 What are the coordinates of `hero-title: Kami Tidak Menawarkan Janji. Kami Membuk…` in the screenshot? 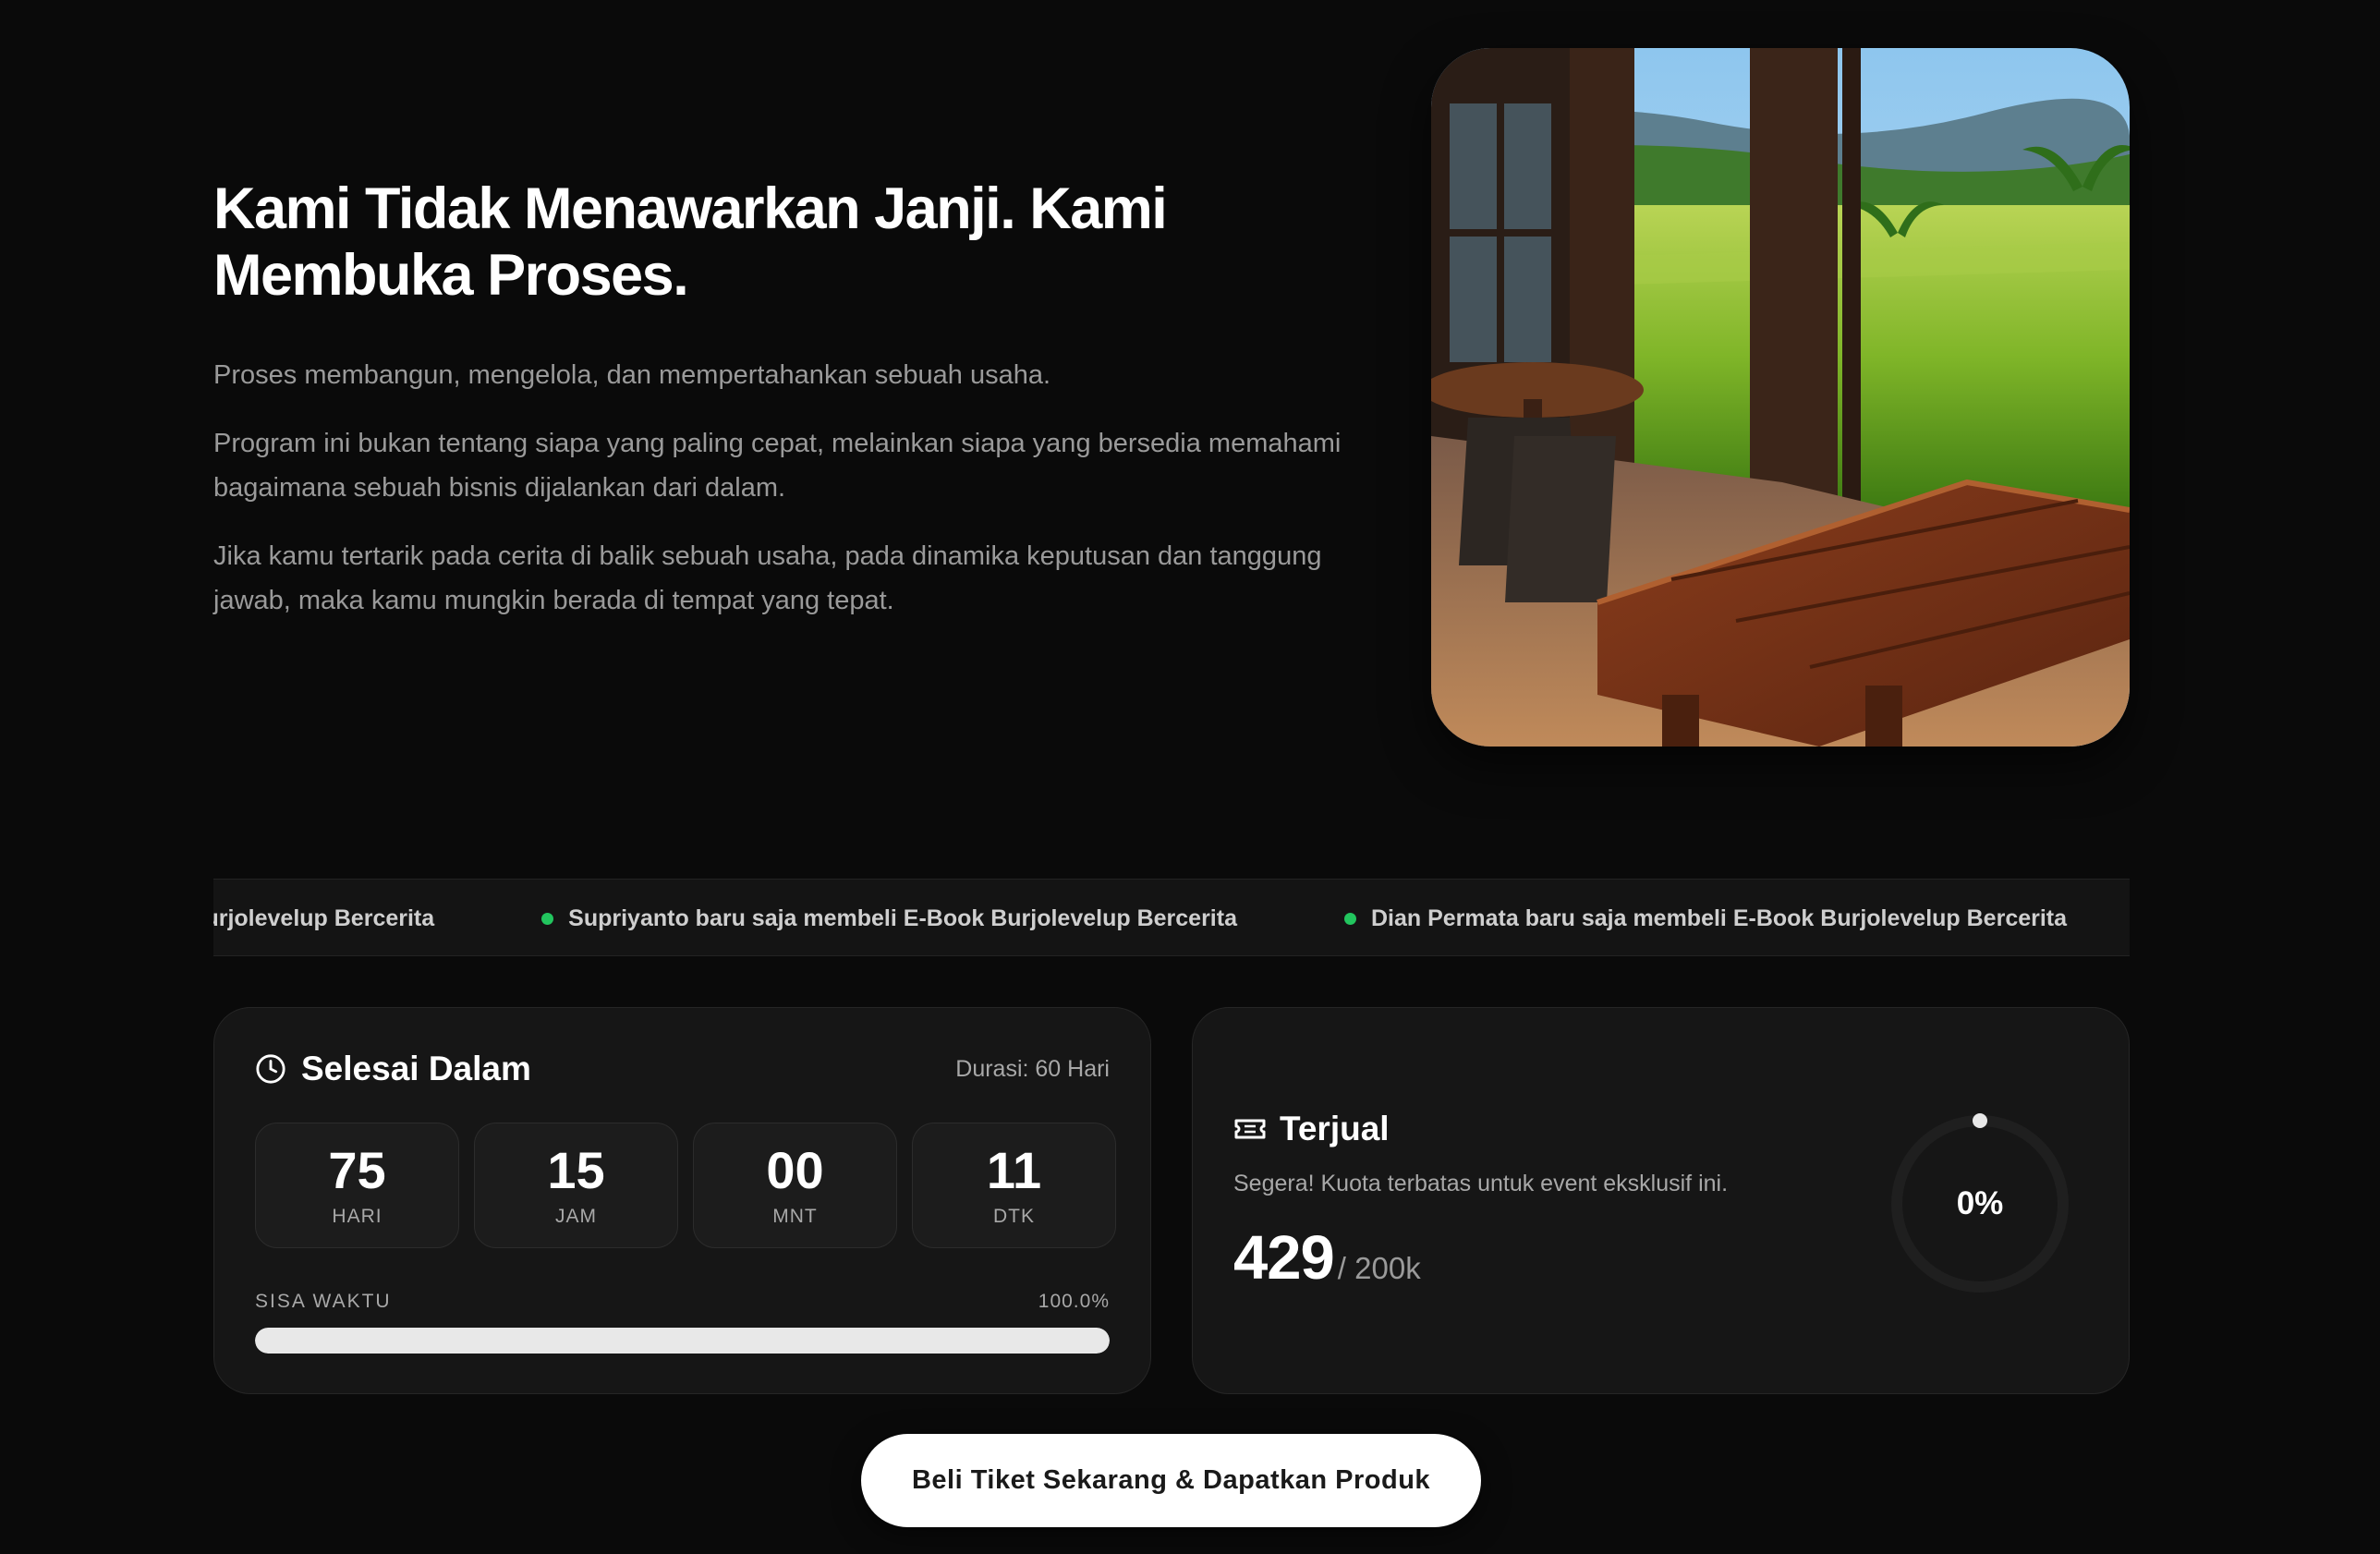 It's located at (690, 242).